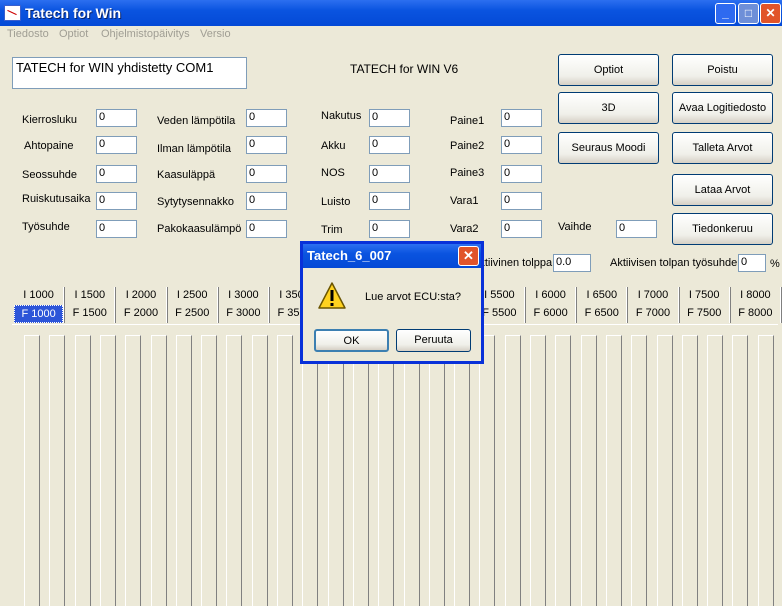  Describe the element at coordinates (73, 13) in the screenshot. I see `window-title: Tatech for Win` at that location.